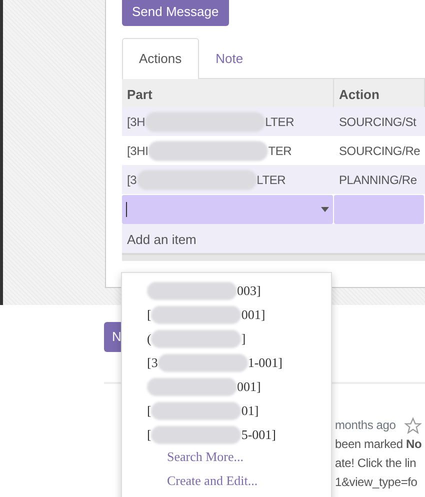  What do you see at coordinates (149, 339) in the screenshot?
I see `dropdown-item: (` at bounding box center [149, 339].